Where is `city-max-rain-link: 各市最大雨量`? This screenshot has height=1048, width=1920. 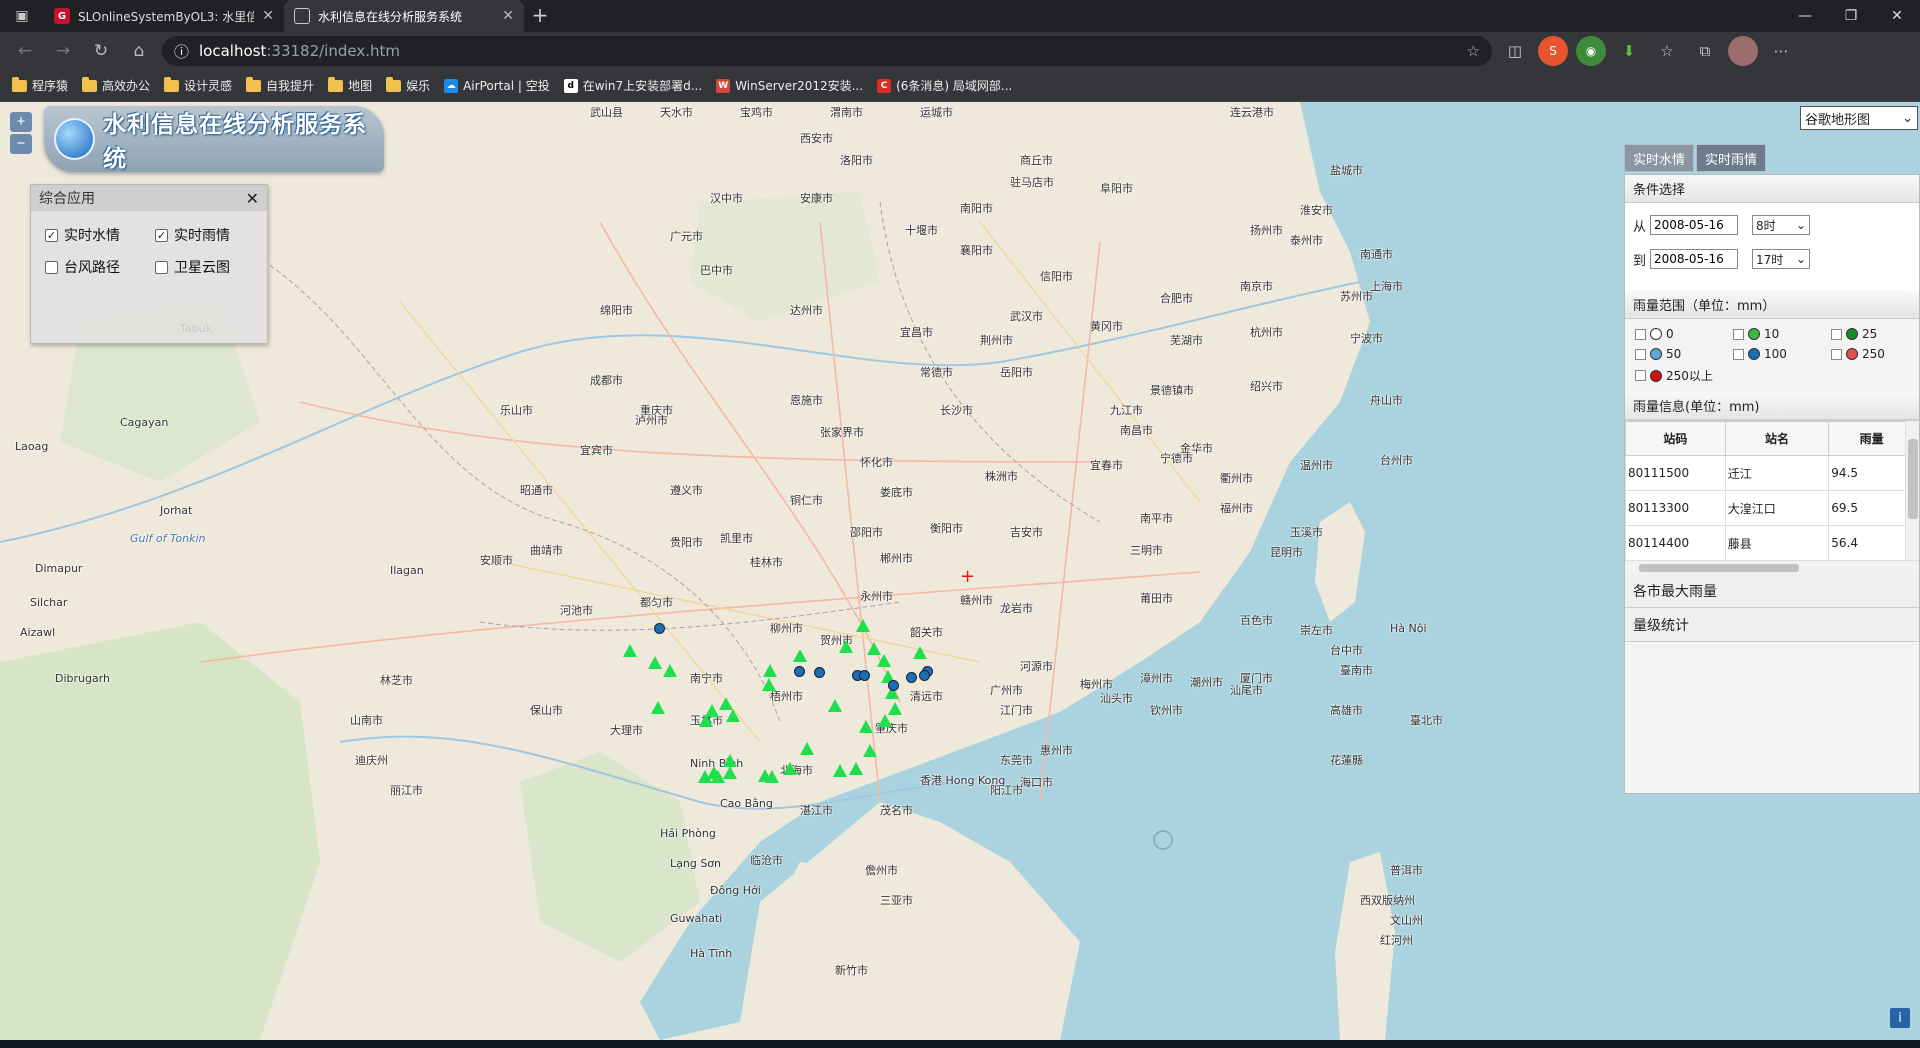
city-max-rain-link: 各市最大雨量 is located at coordinates (1772, 591).